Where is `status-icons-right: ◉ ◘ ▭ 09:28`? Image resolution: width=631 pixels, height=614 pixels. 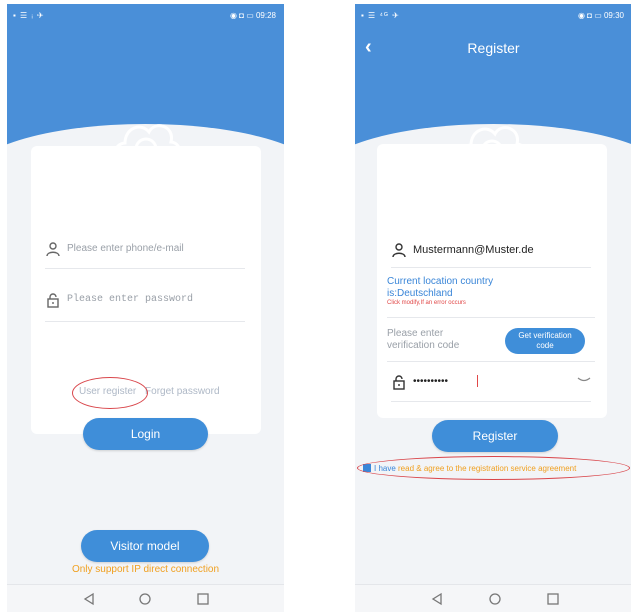 status-icons-right: ◉ ◘ ▭ 09:28 is located at coordinates (252, 15).